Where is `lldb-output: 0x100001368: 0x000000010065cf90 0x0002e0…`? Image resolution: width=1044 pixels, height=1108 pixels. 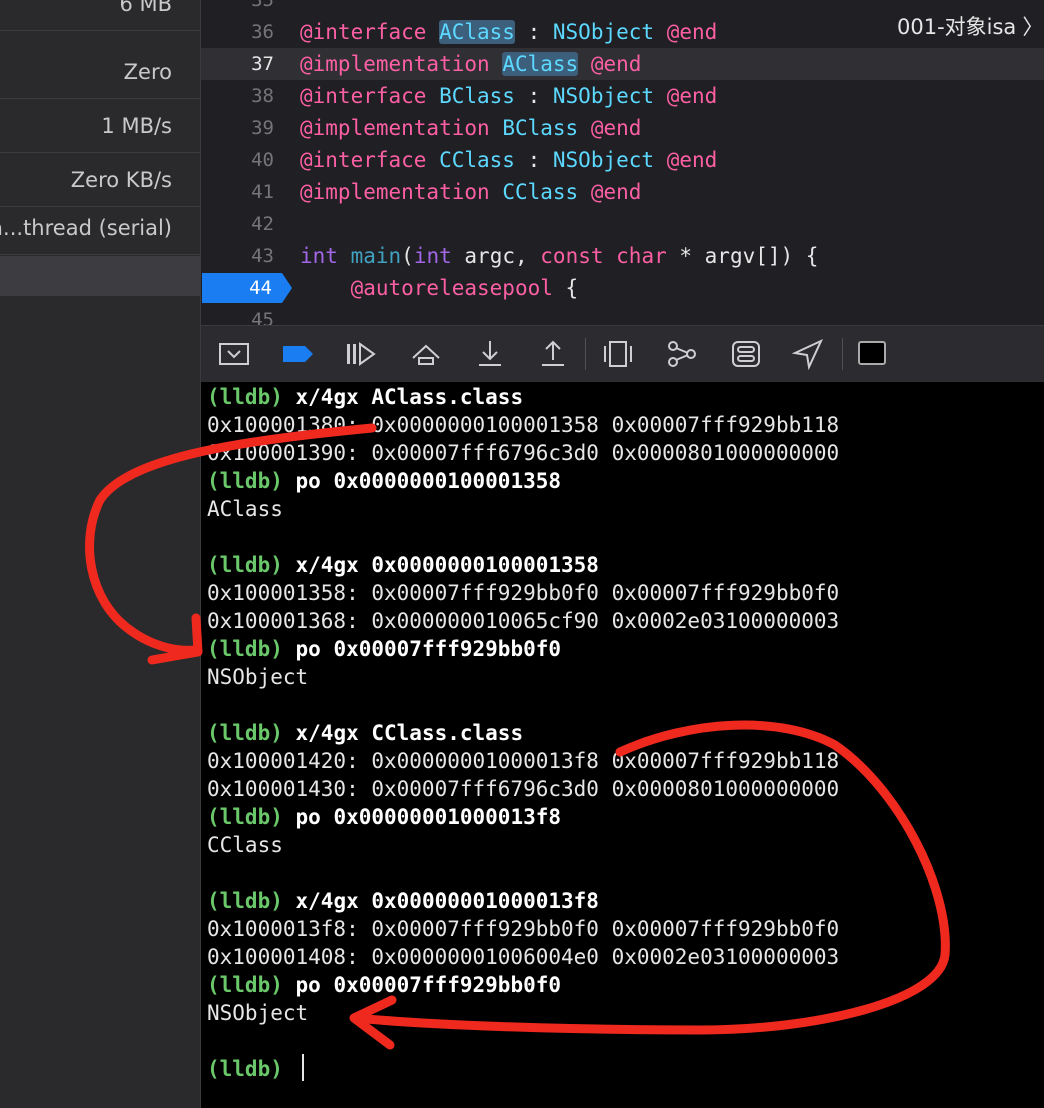 lldb-output: 0x100001368: 0x000000010065cf90 0x0002e0… is located at coordinates (523, 621).